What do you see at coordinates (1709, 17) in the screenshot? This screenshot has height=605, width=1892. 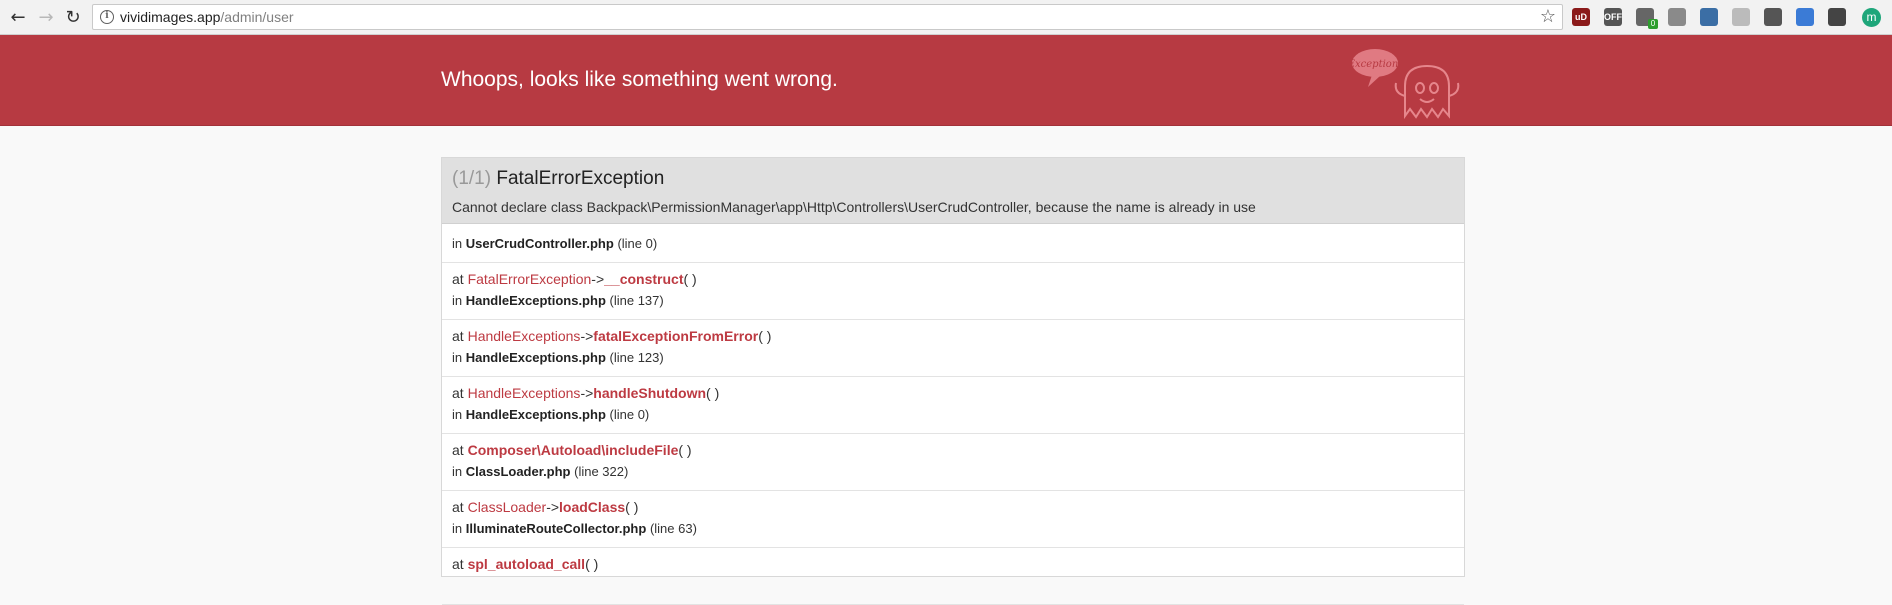 I see `eyedropper-icon` at bounding box center [1709, 17].